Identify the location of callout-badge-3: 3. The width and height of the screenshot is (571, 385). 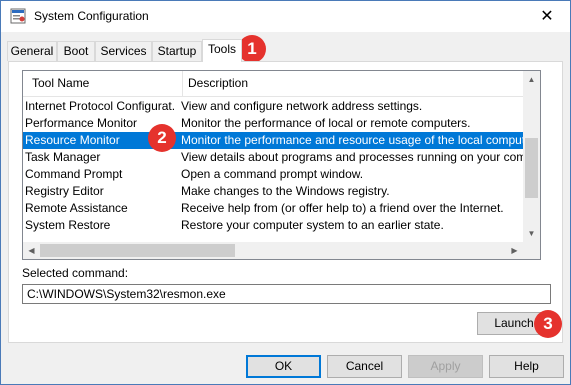
(548, 324).